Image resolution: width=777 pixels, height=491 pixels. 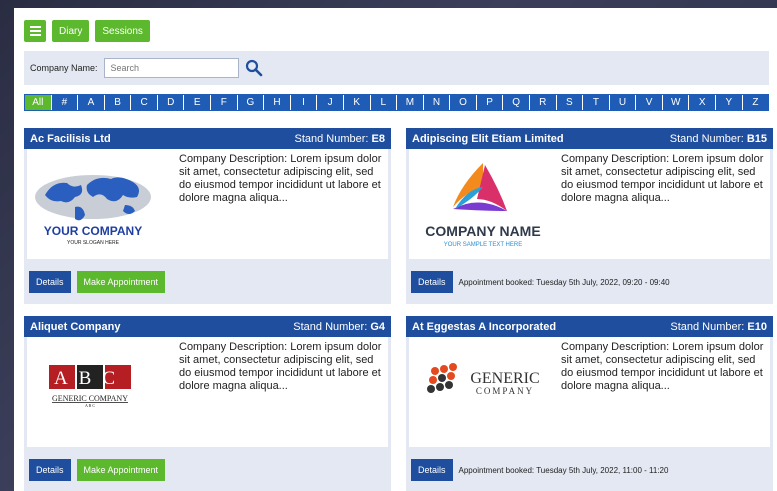 I want to click on logo-text: ABC, so click(x=90, y=378).